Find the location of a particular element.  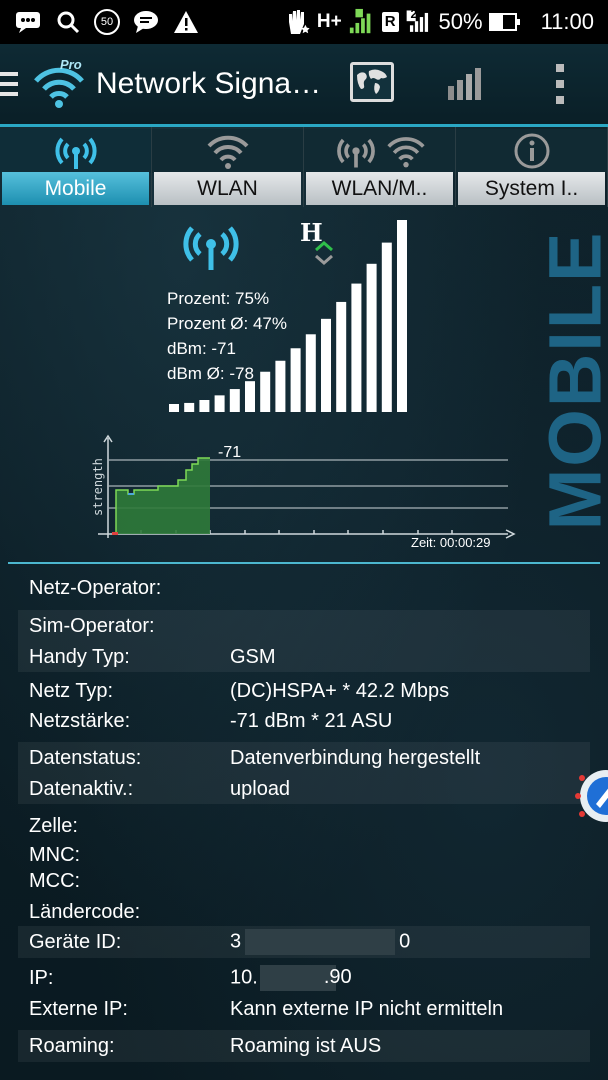

menu-icon is located at coordinates (11, 84).